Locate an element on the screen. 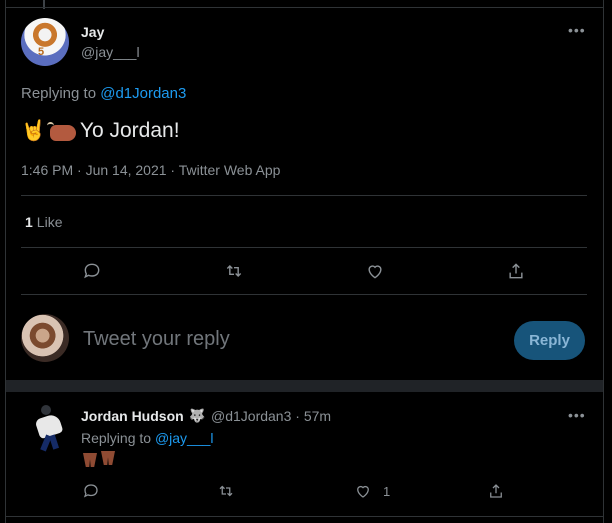 The width and height of the screenshot is (612, 523). reply-composer-input: Tweet your reply is located at coordinates (156, 339).